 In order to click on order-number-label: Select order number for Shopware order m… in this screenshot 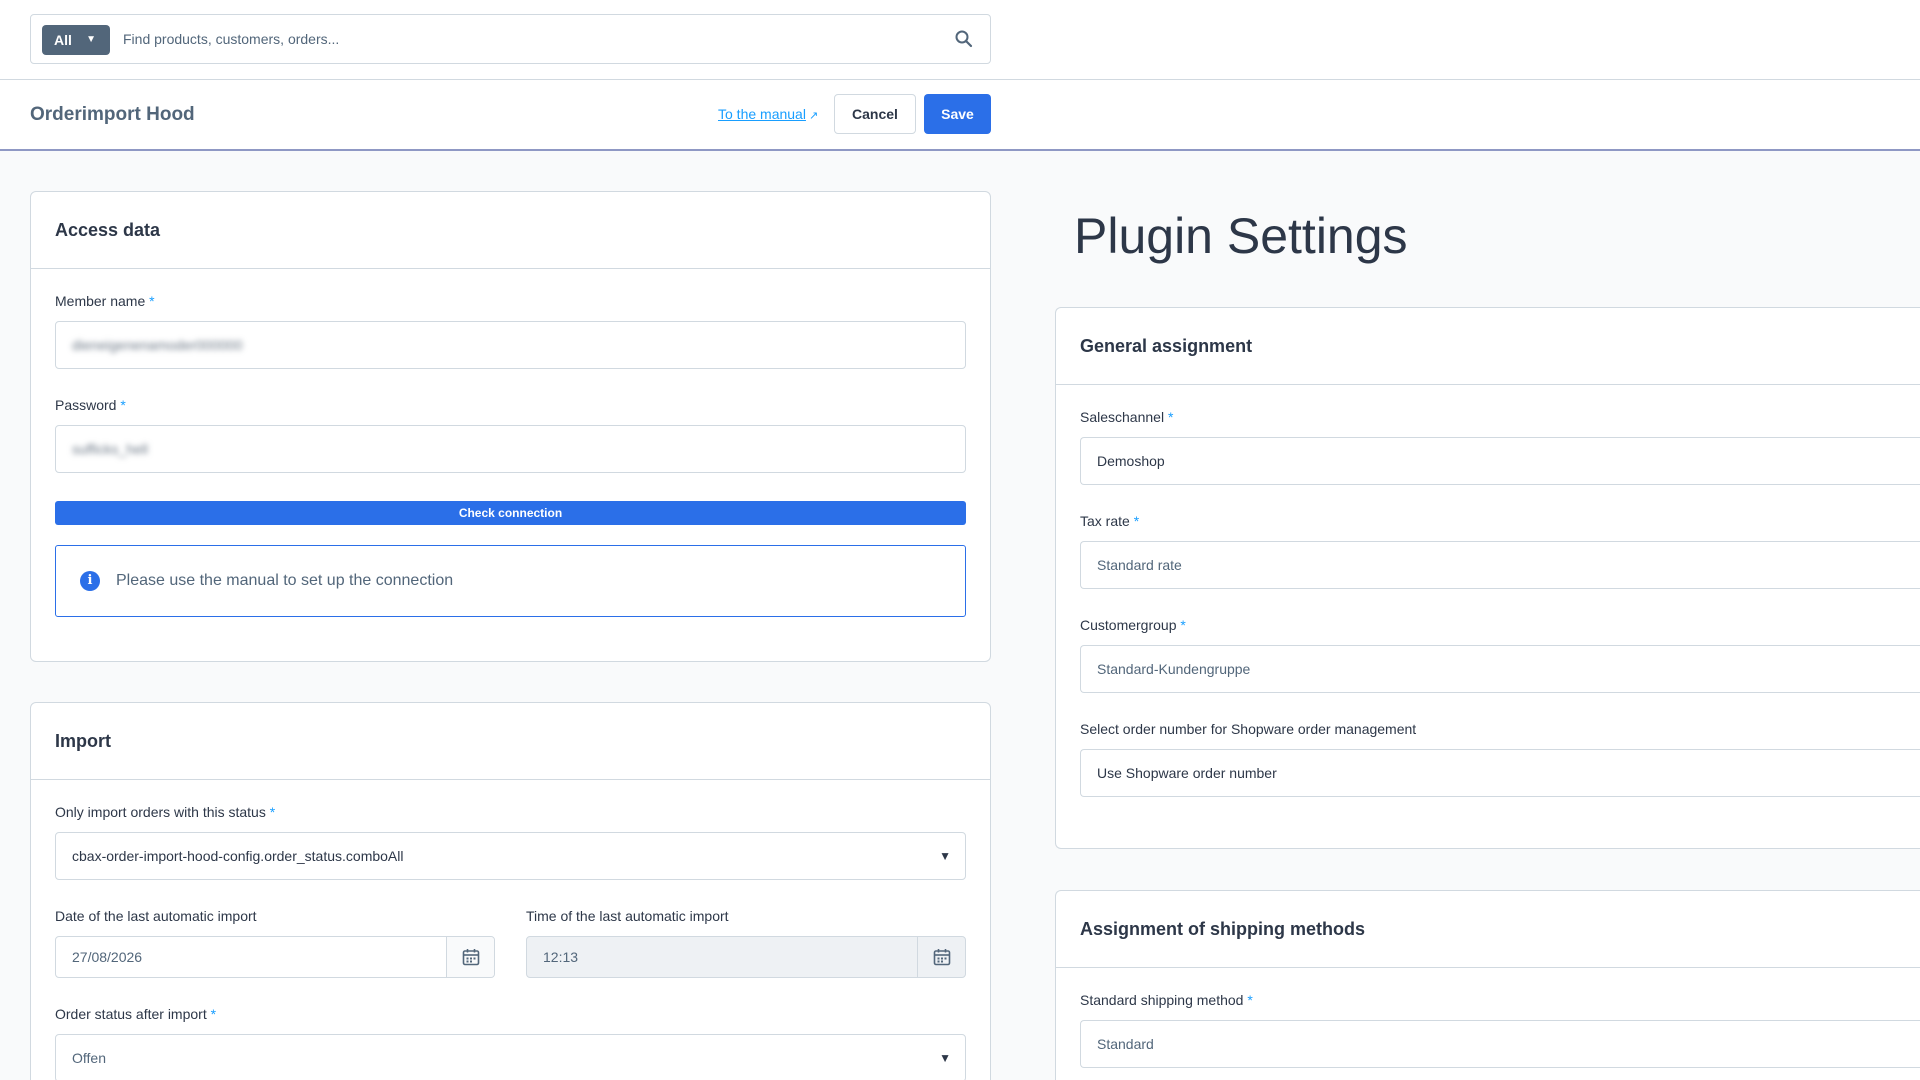, I will do `click(1248, 729)`.